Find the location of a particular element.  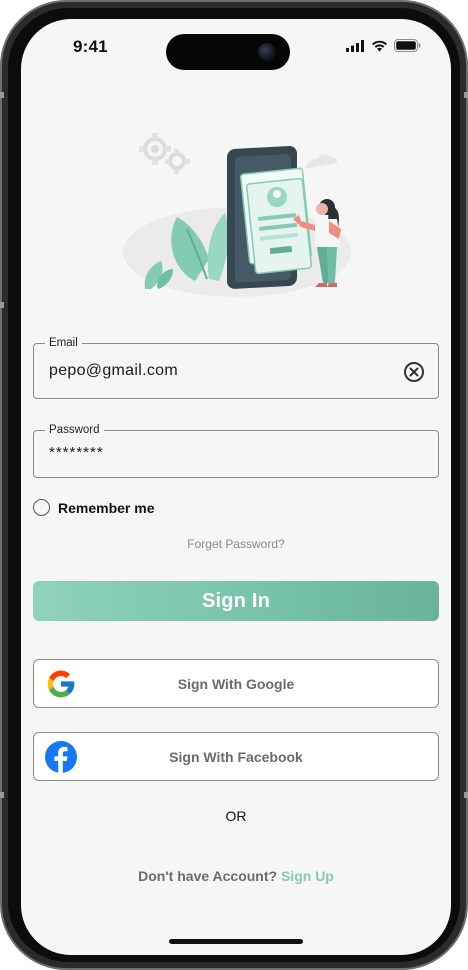

status-icons is located at coordinates (383, 45).